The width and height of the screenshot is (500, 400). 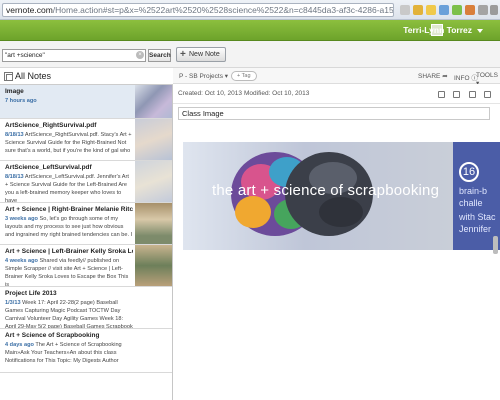 What do you see at coordinates (405, 10) in the screenshot?
I see `bookmark-star-icon` at bounding box center [405, 10].